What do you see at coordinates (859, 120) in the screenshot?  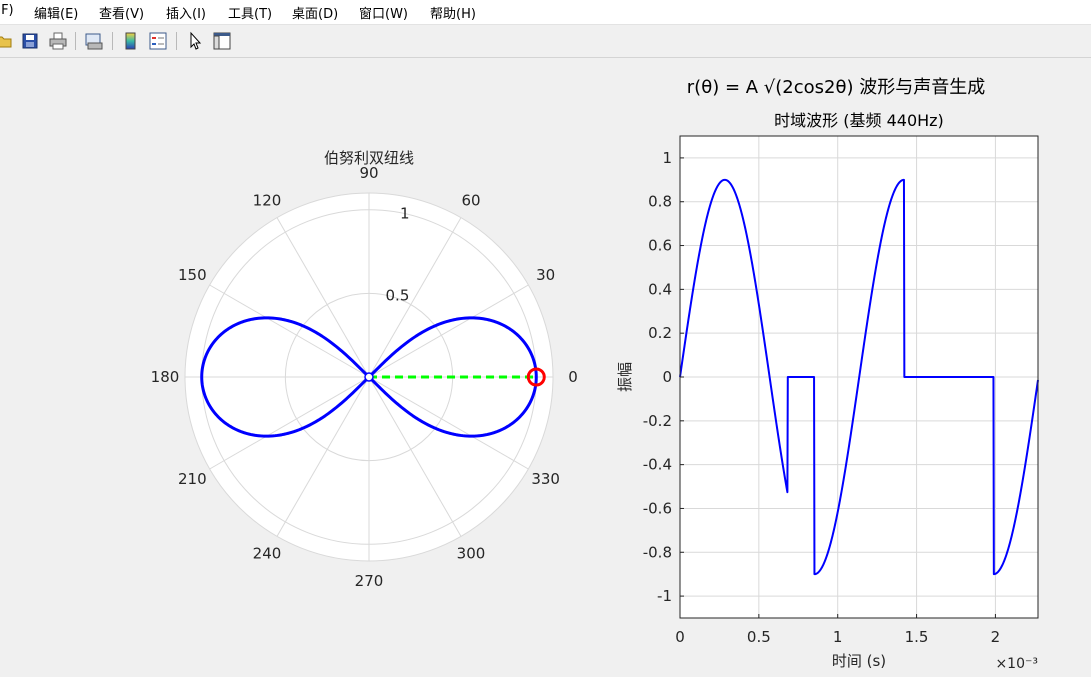 I see `waveform-title: 时域波形 (基频 440Hz)` at bounding box center [859, 120].